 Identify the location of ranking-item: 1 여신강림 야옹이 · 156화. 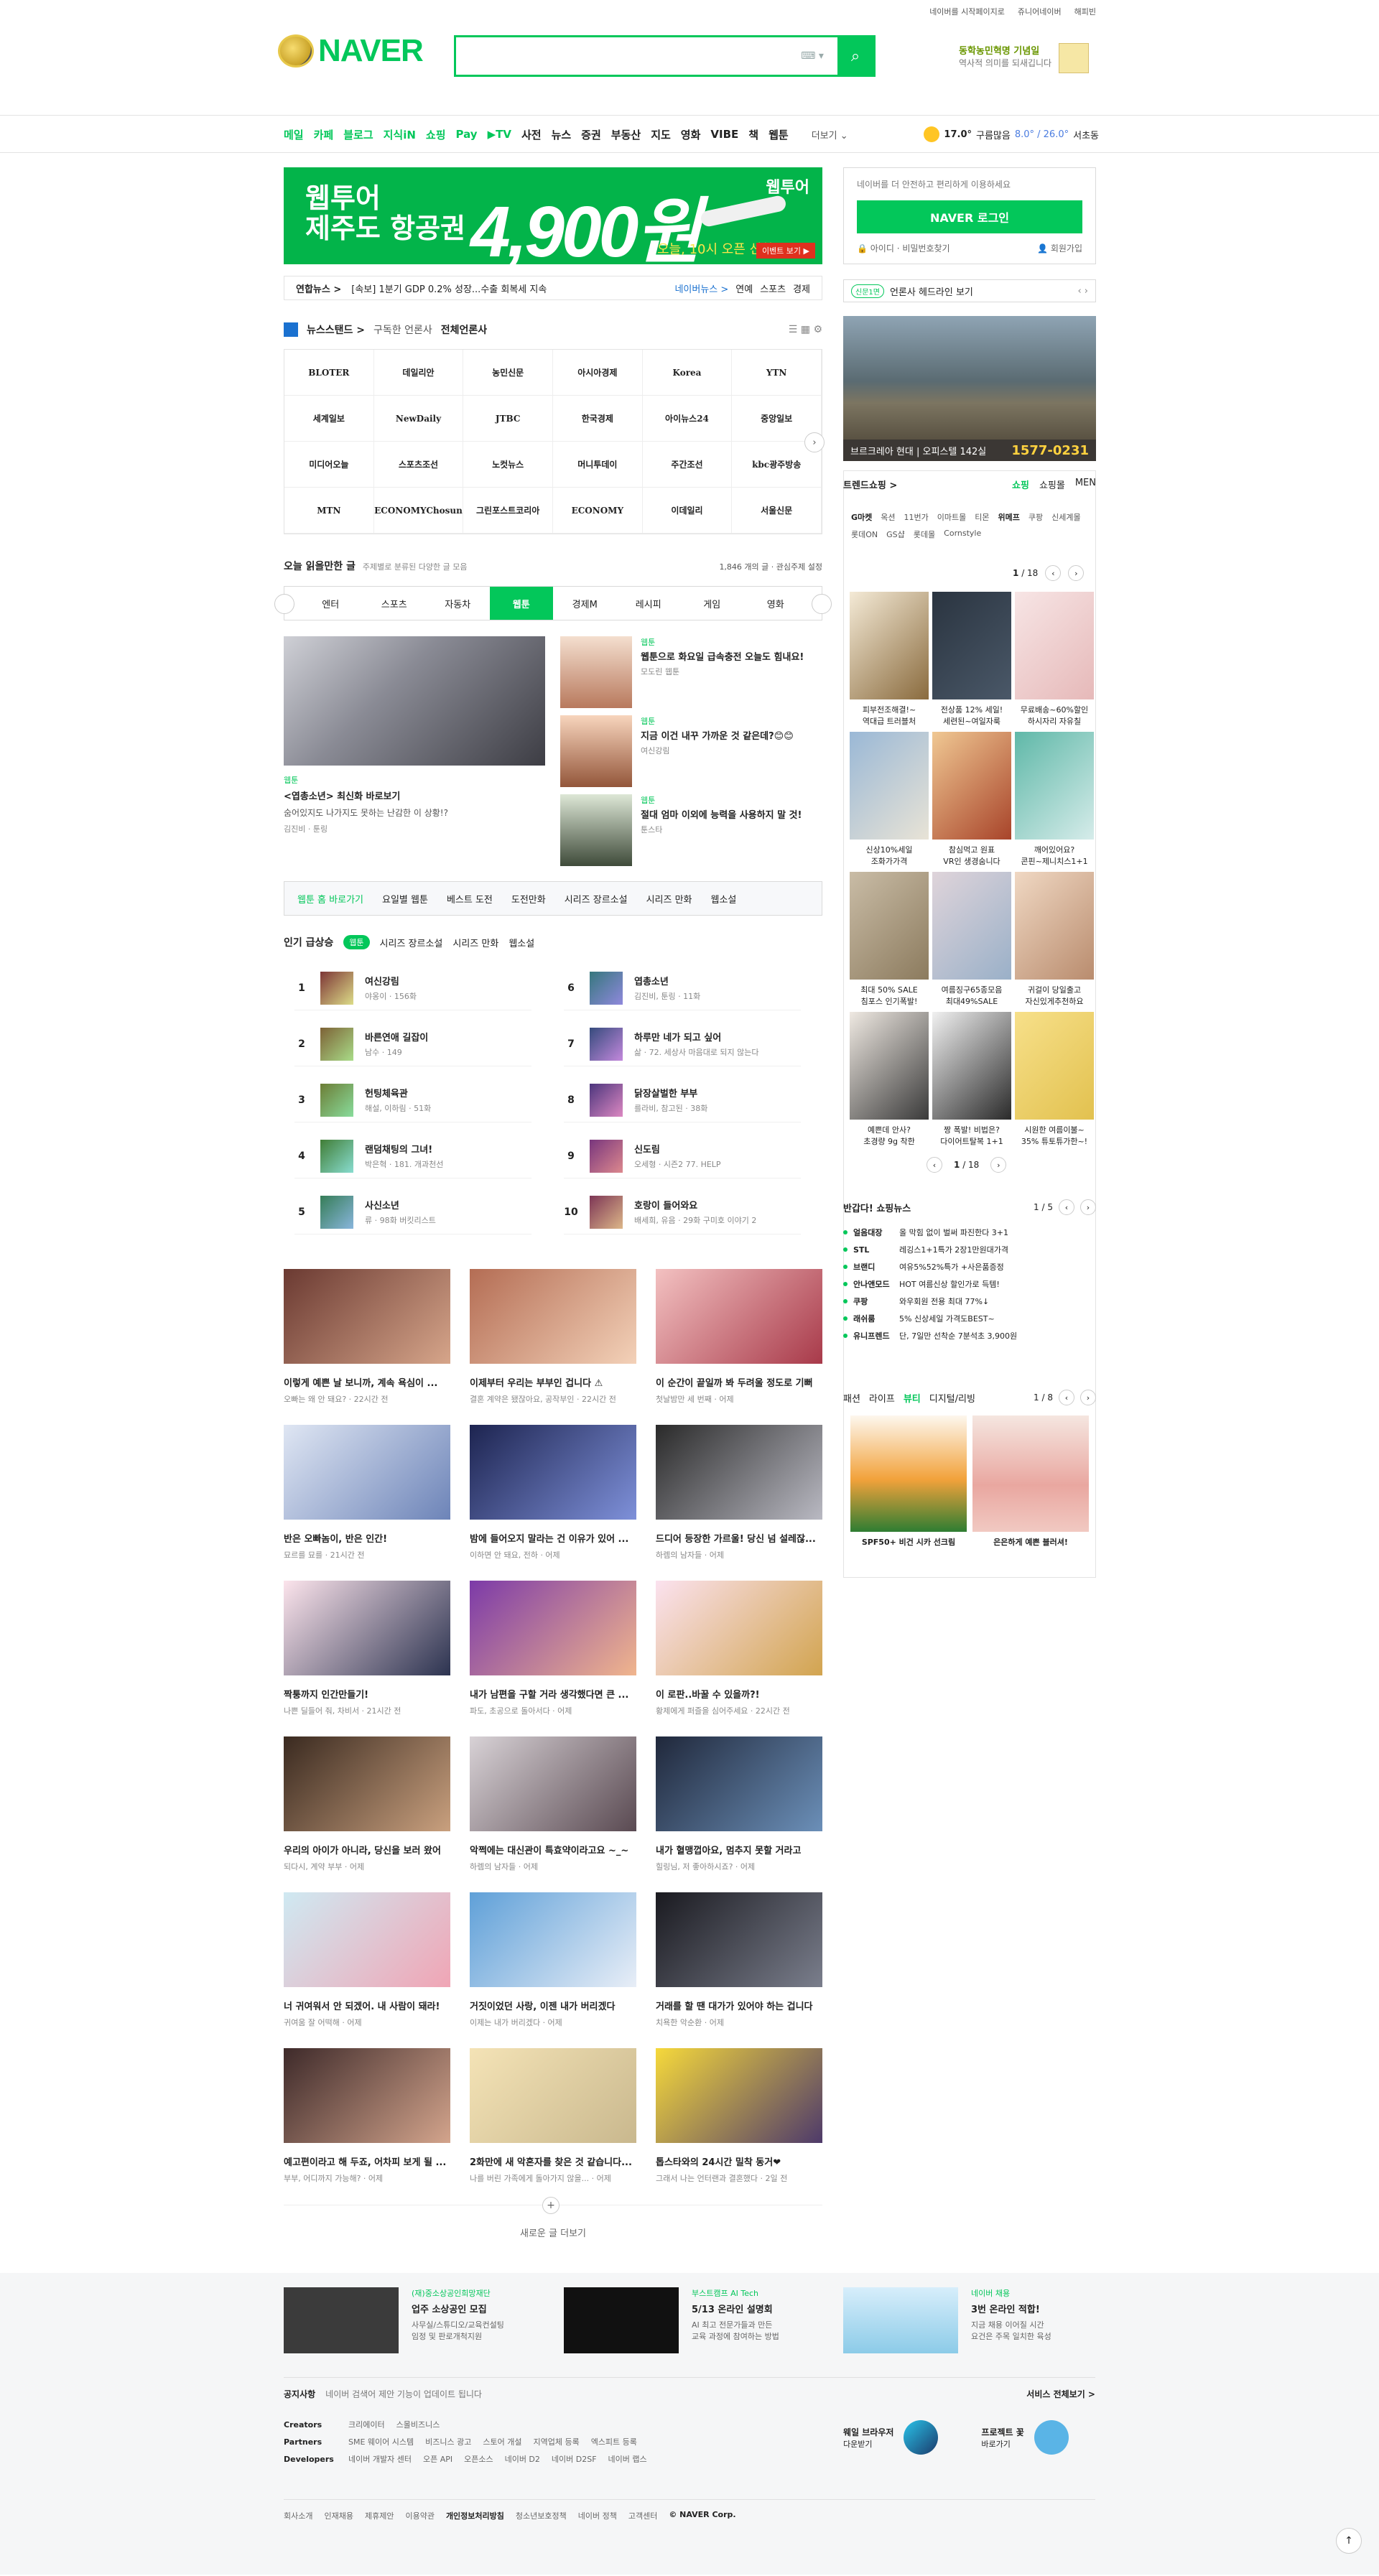
(412, 988).